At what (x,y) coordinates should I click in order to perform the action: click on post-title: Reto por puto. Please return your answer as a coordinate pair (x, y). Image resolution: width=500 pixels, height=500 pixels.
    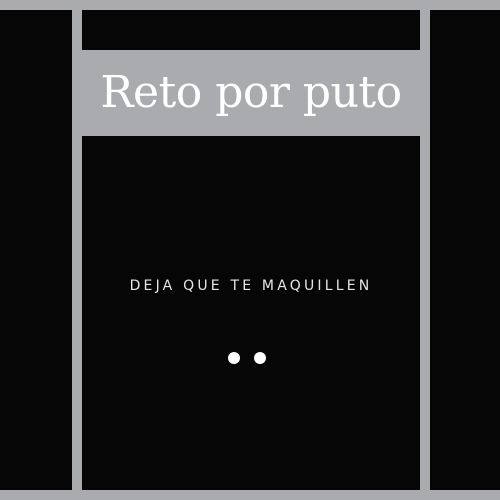
    Looking at the image, I should click on (251, 92).